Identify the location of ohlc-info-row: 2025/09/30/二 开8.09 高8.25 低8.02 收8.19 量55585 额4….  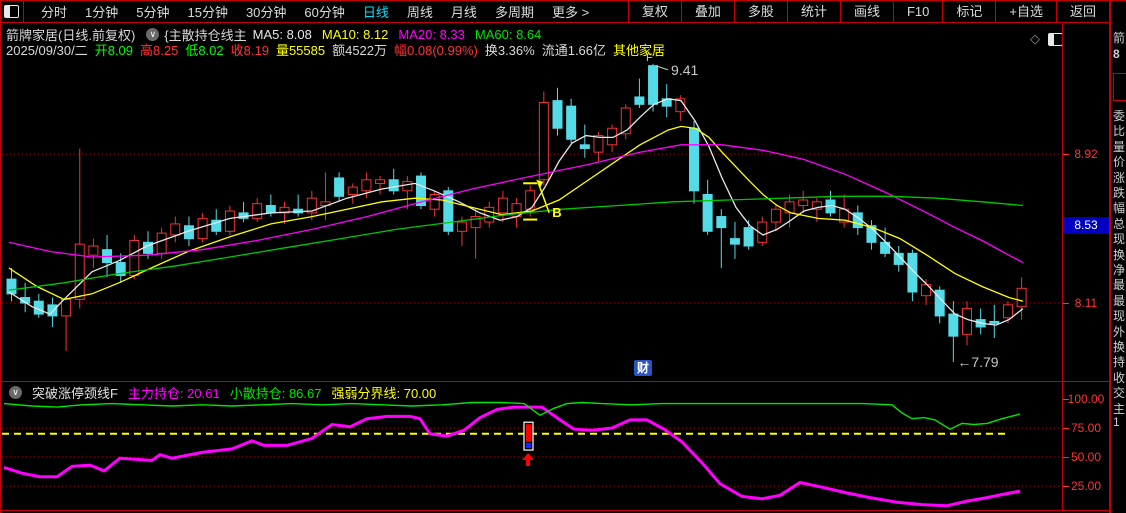
(339, 50).